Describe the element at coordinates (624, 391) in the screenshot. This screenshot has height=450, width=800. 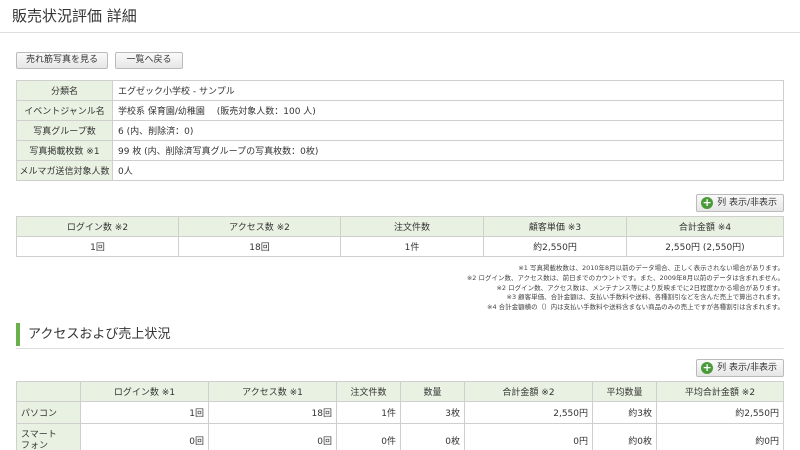
I see `access-header: 平均数量` at that location.